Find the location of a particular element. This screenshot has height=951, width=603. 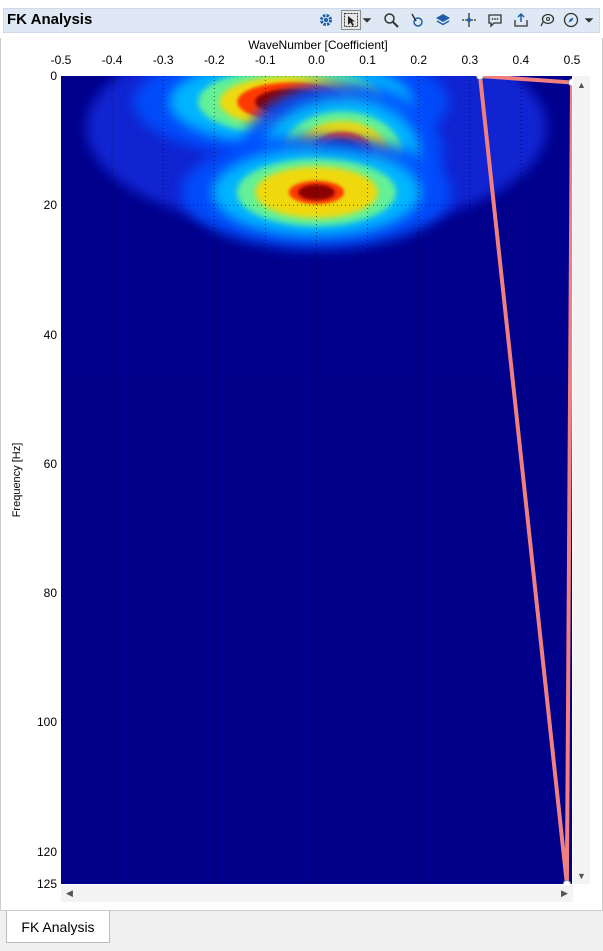

compass-icon is located at coordinates (571, 20).